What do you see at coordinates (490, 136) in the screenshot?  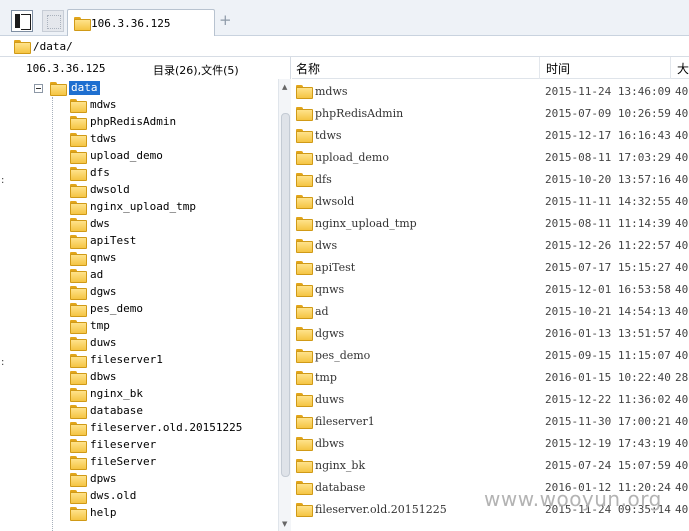 I see `file-row: tdws 2015-12-17 16:16:43 40` at bounding box center [490, 136].